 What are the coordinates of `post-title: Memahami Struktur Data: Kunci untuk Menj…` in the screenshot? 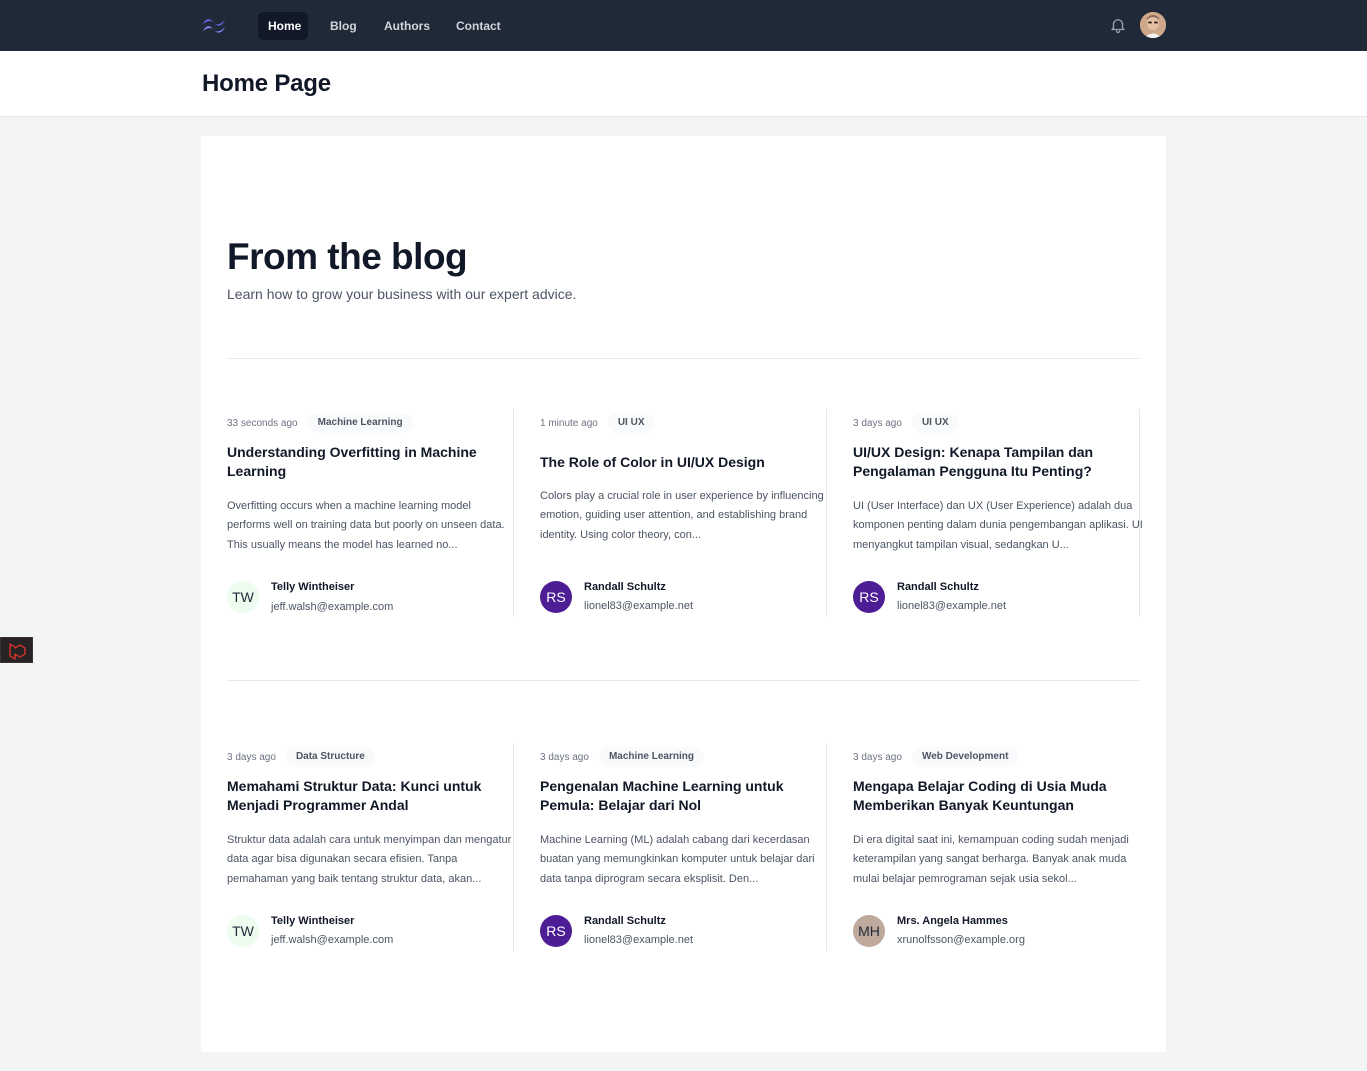 It's located at (368, 796).